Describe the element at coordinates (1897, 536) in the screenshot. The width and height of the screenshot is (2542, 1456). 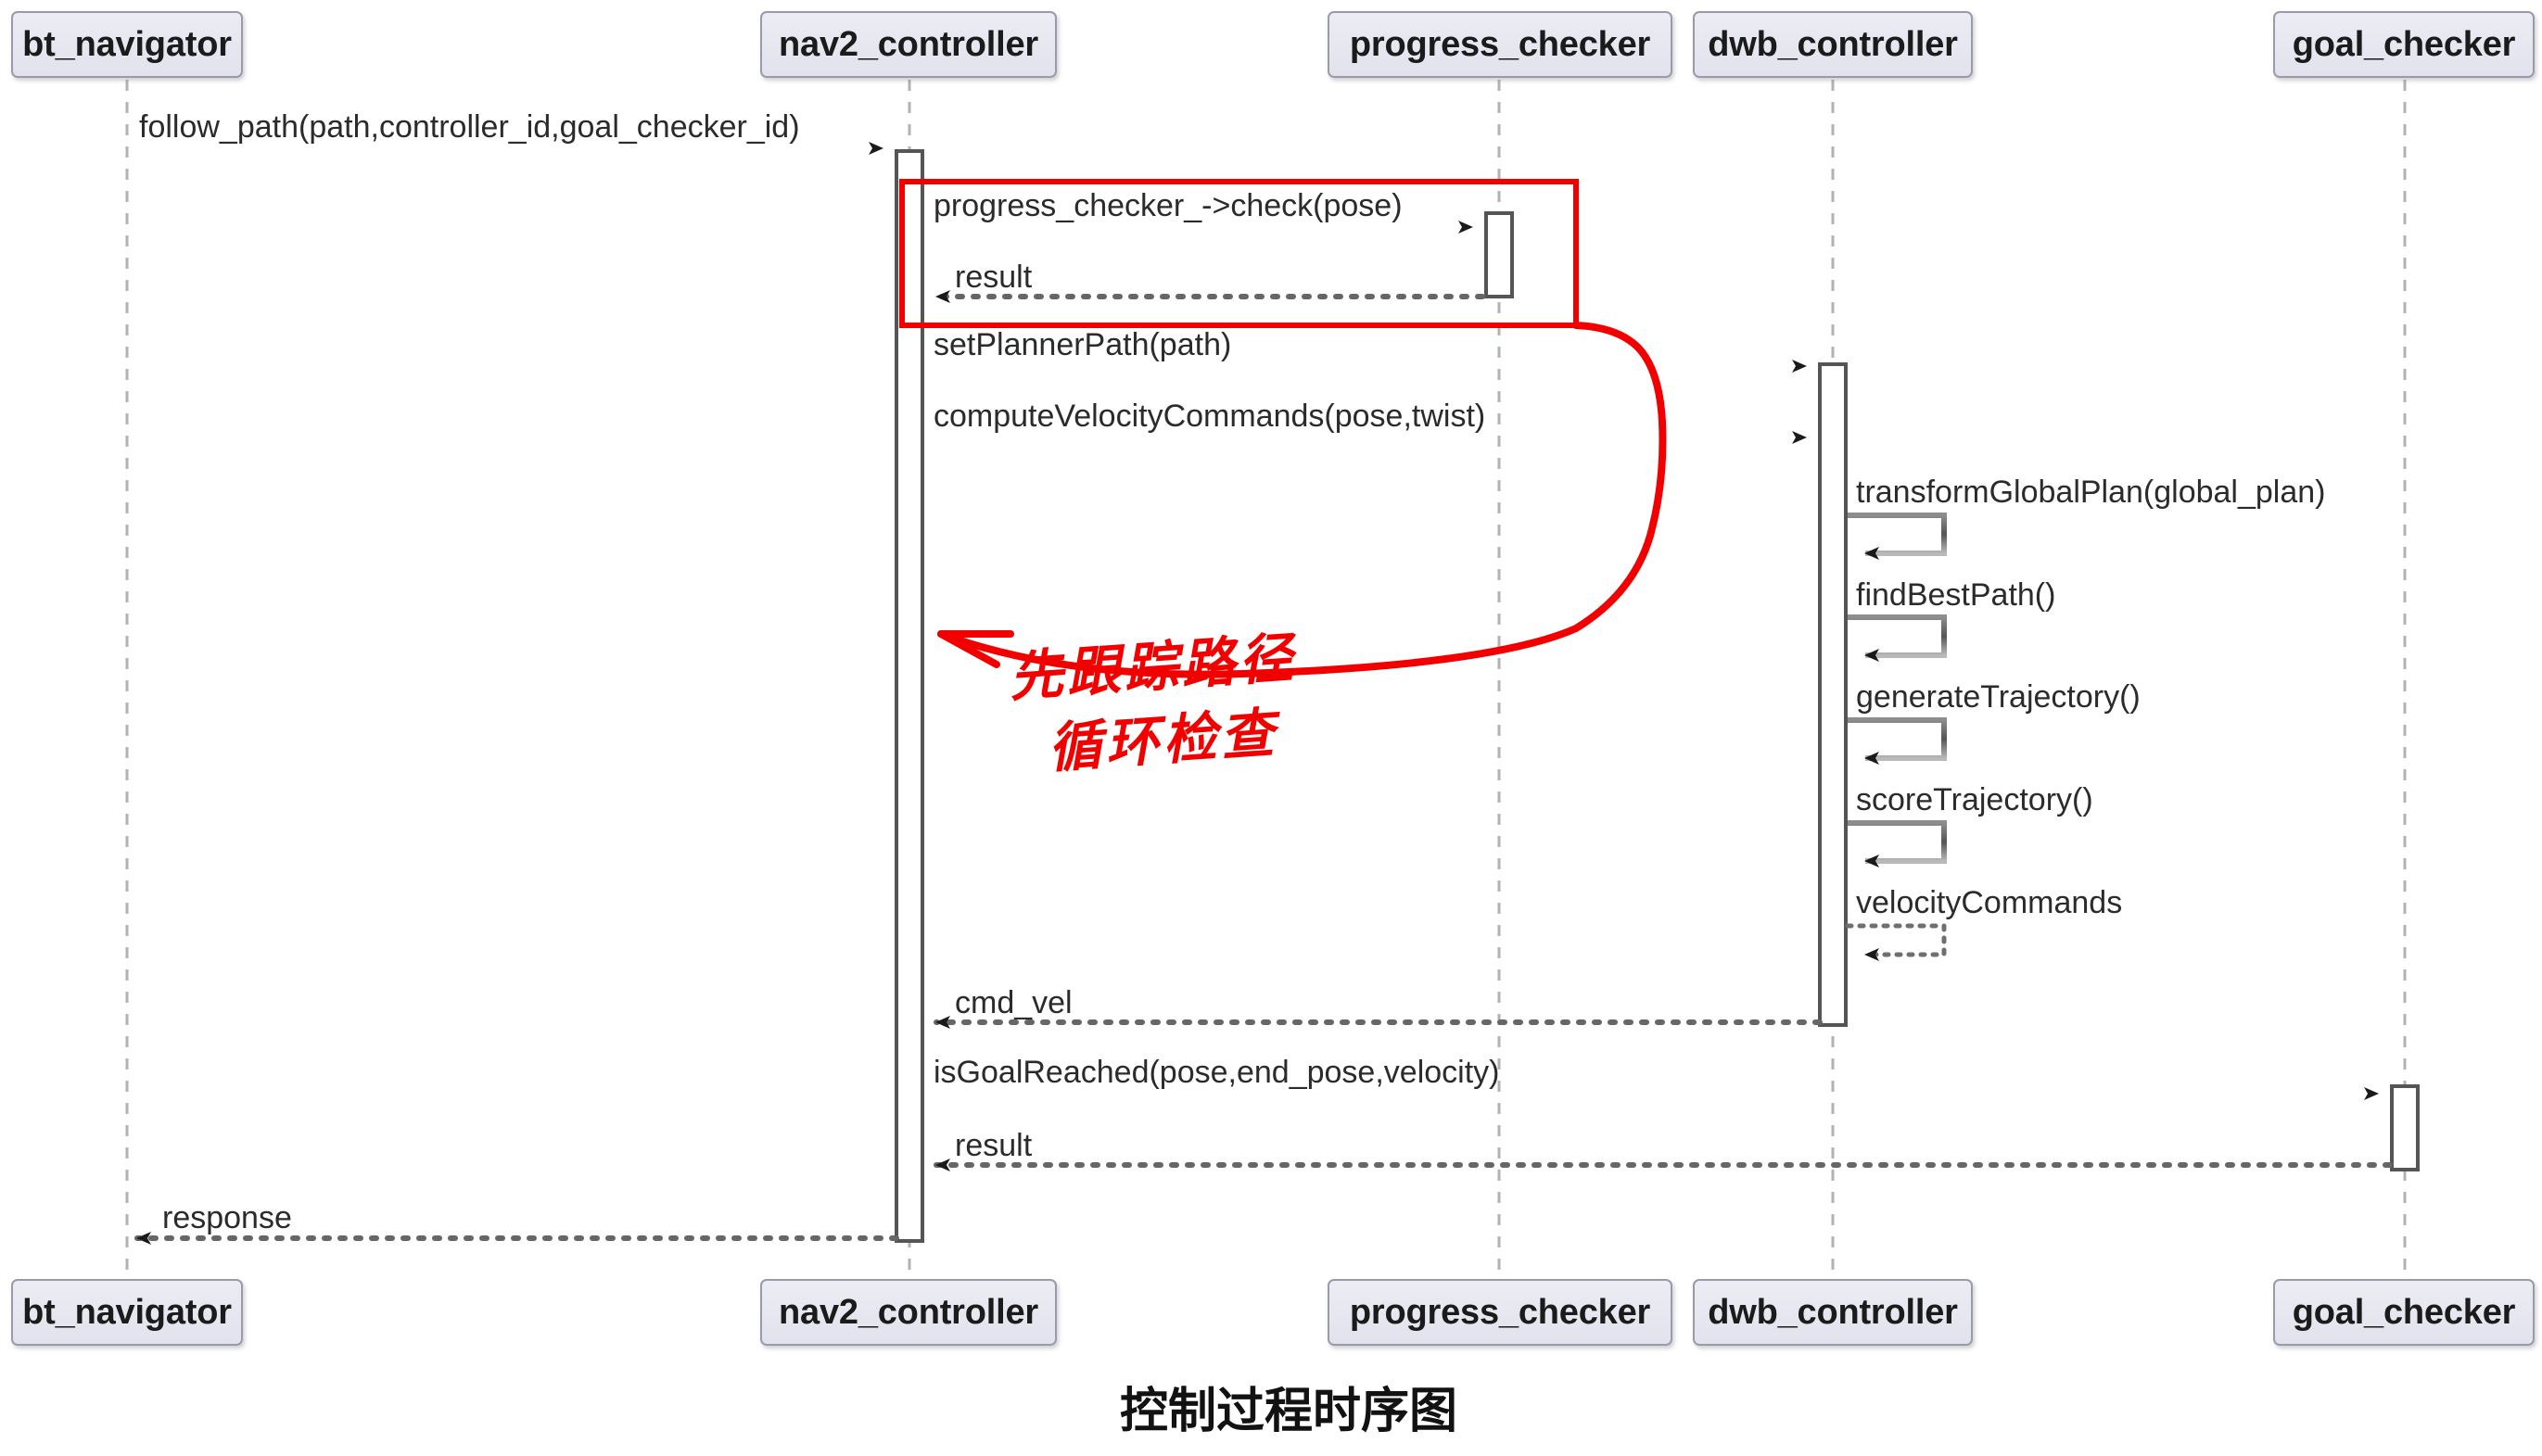
I see `selfcall-transform-global-plan` at that location.